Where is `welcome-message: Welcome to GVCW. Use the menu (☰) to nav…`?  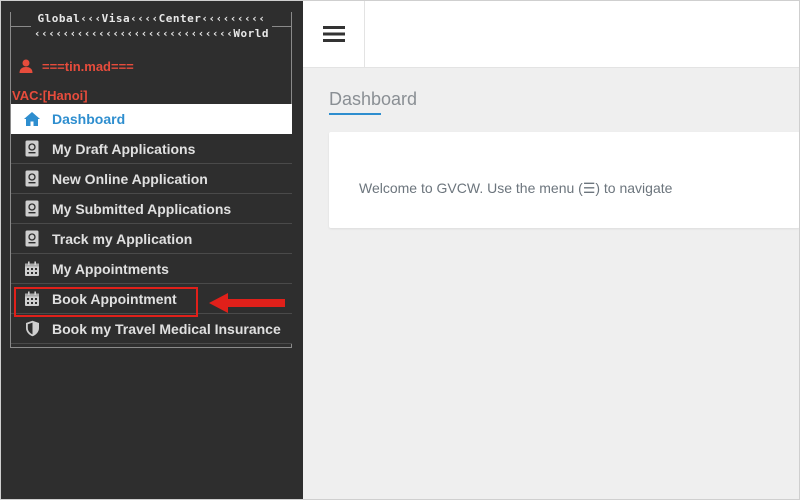 welcome-message: Welcome to GVCW. Use the menu (☰) to nav… is located at coordinates (516, 188).